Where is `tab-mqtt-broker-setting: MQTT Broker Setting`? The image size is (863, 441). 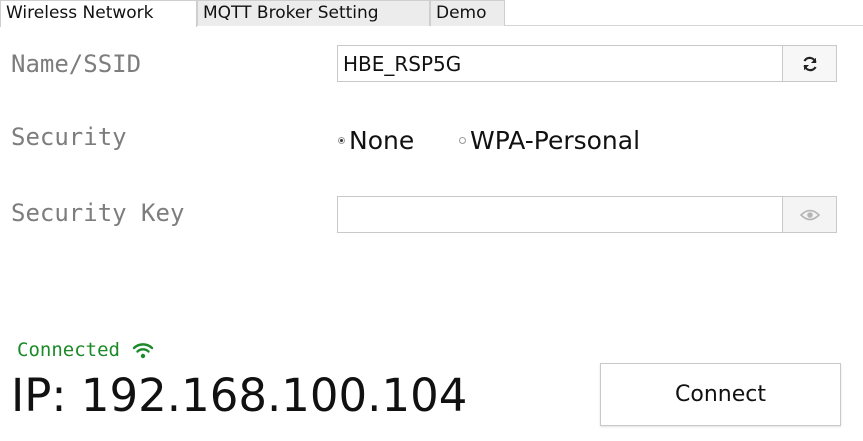
tab-mqtt-broker-setting: MQTT Broker Setting is located at coordinates (313, 13).